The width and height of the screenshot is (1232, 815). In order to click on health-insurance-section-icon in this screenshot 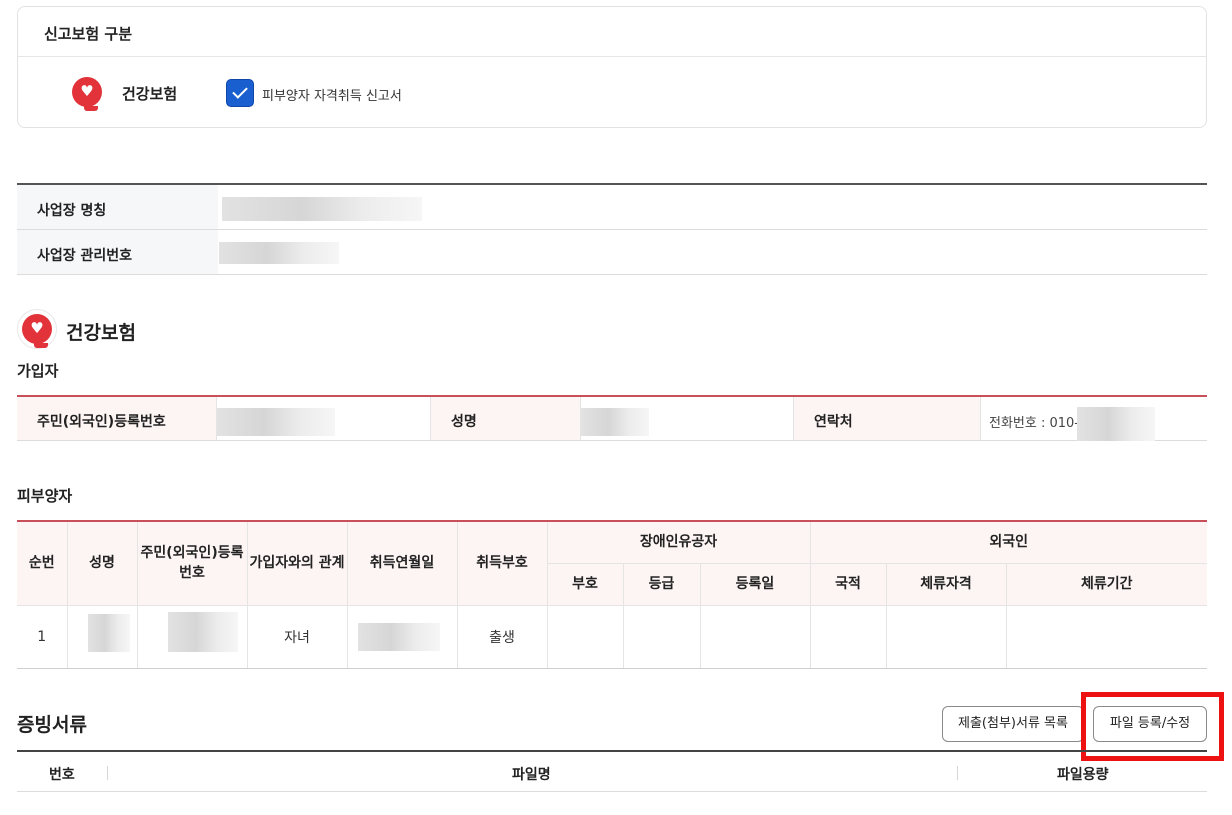, I will do `click(37, 331)`.